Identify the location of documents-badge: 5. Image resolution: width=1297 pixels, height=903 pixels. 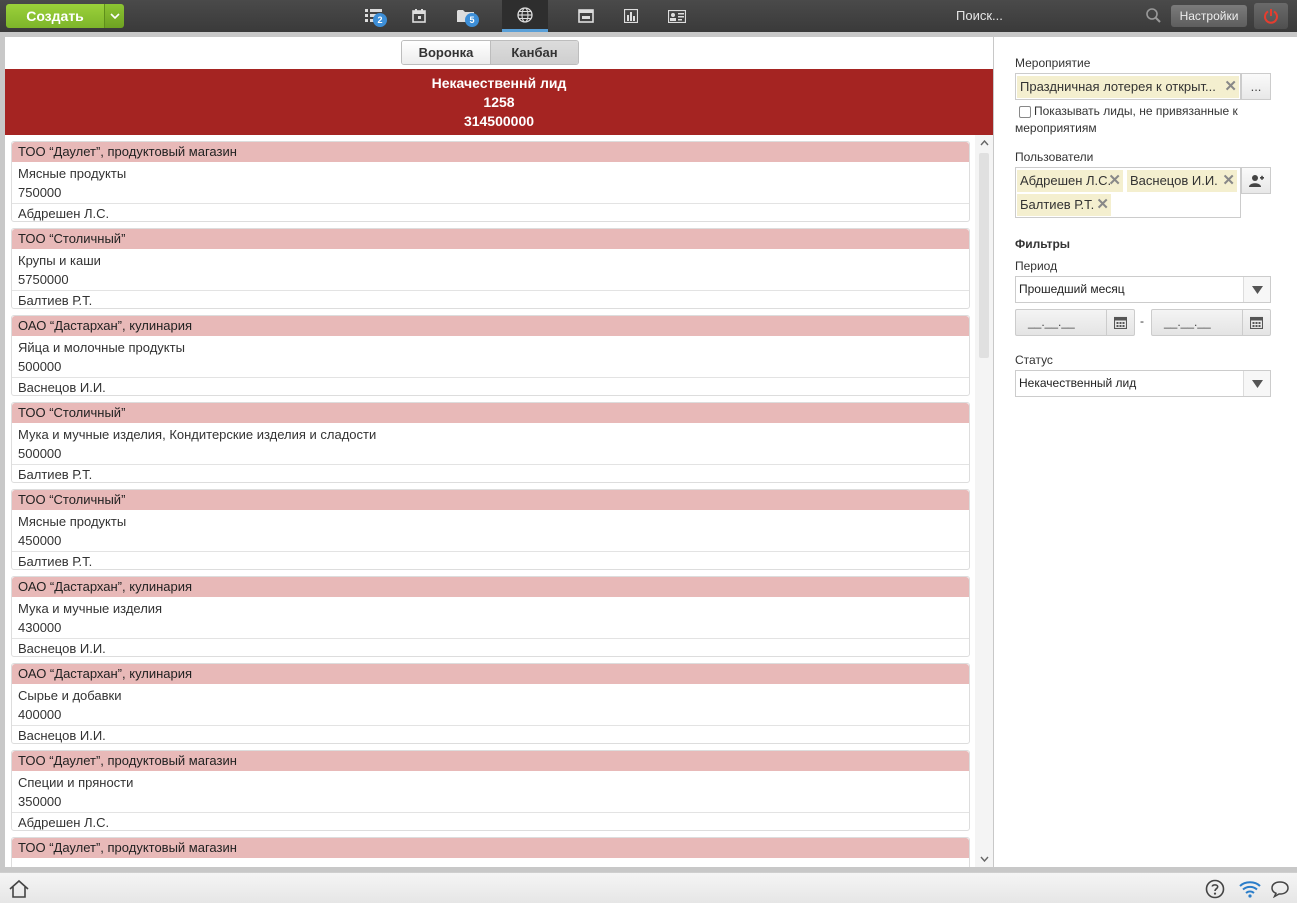
(472, 20).